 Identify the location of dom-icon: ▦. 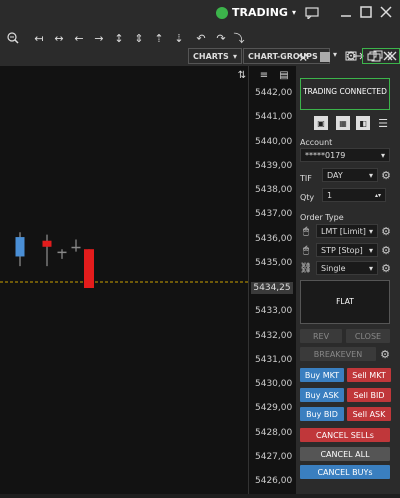
(343, 123).